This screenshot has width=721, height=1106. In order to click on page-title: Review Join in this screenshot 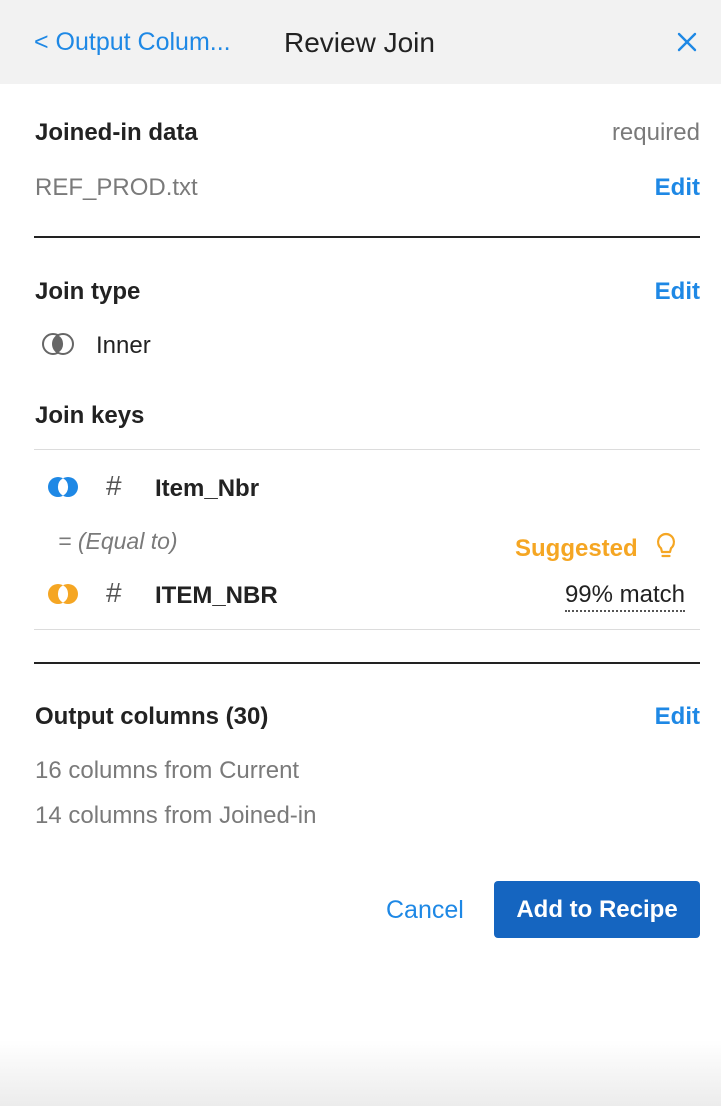, I will do `click(359, 42)`.